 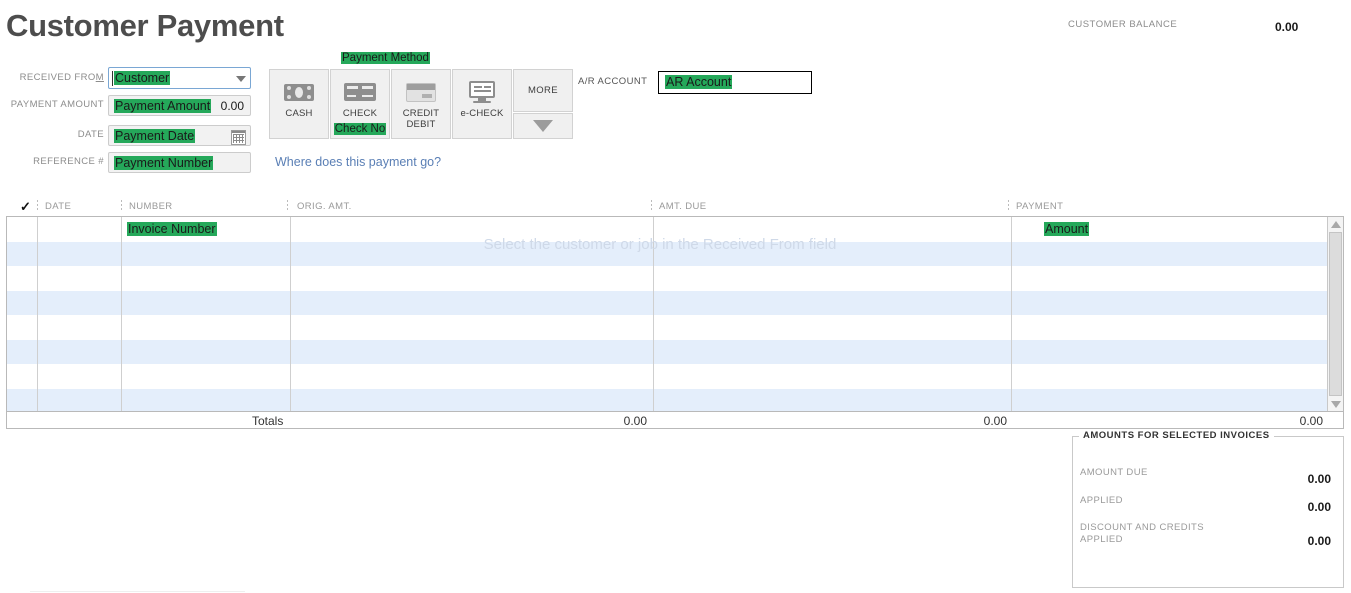 What do you see at coordinates (268, 421) in the screenshot?
I see `totals-label: Totals` at bounding box center [268, 421].